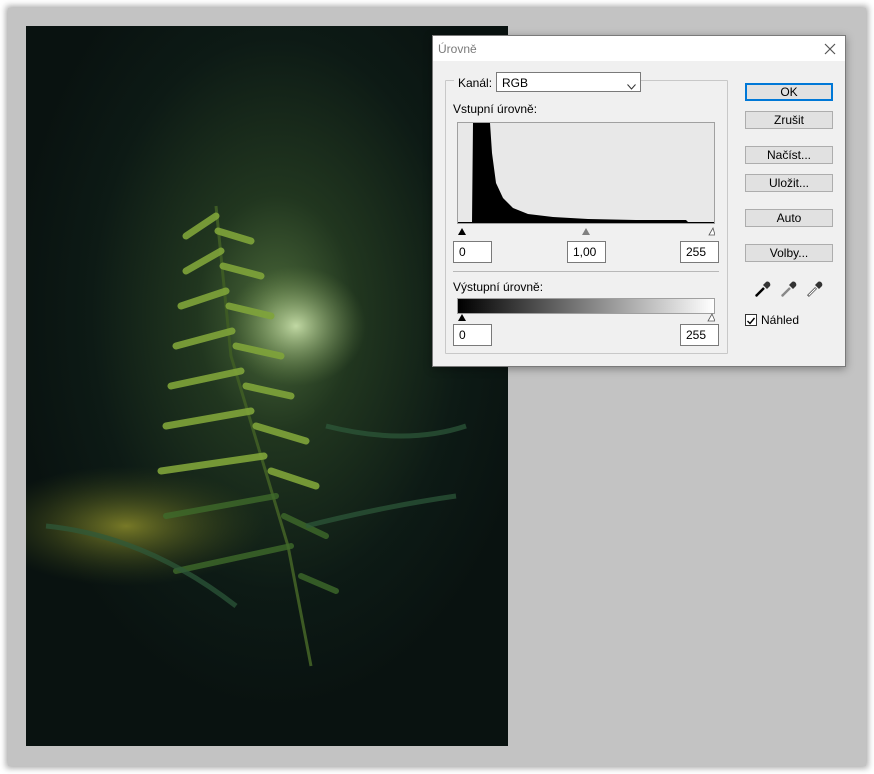  Describe the element at coordinates (639, 48) in the screenshot. I see `title-bar: Úrovně` at that location.